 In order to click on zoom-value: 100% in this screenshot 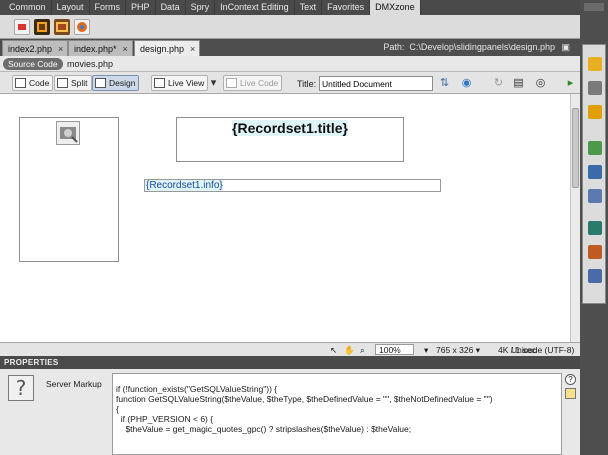, I will do `click(390, 350)`.